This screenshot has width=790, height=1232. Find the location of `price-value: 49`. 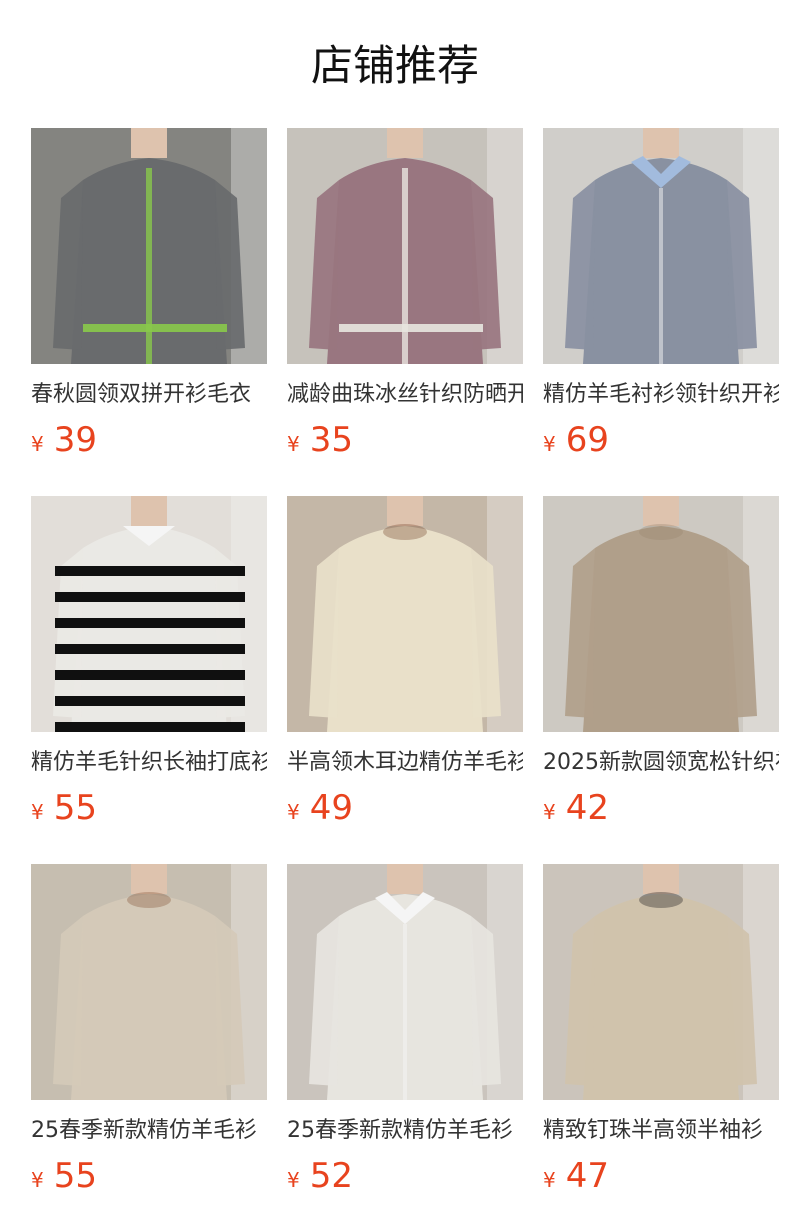

price-value: 49 is located at coordinates (331, 808).